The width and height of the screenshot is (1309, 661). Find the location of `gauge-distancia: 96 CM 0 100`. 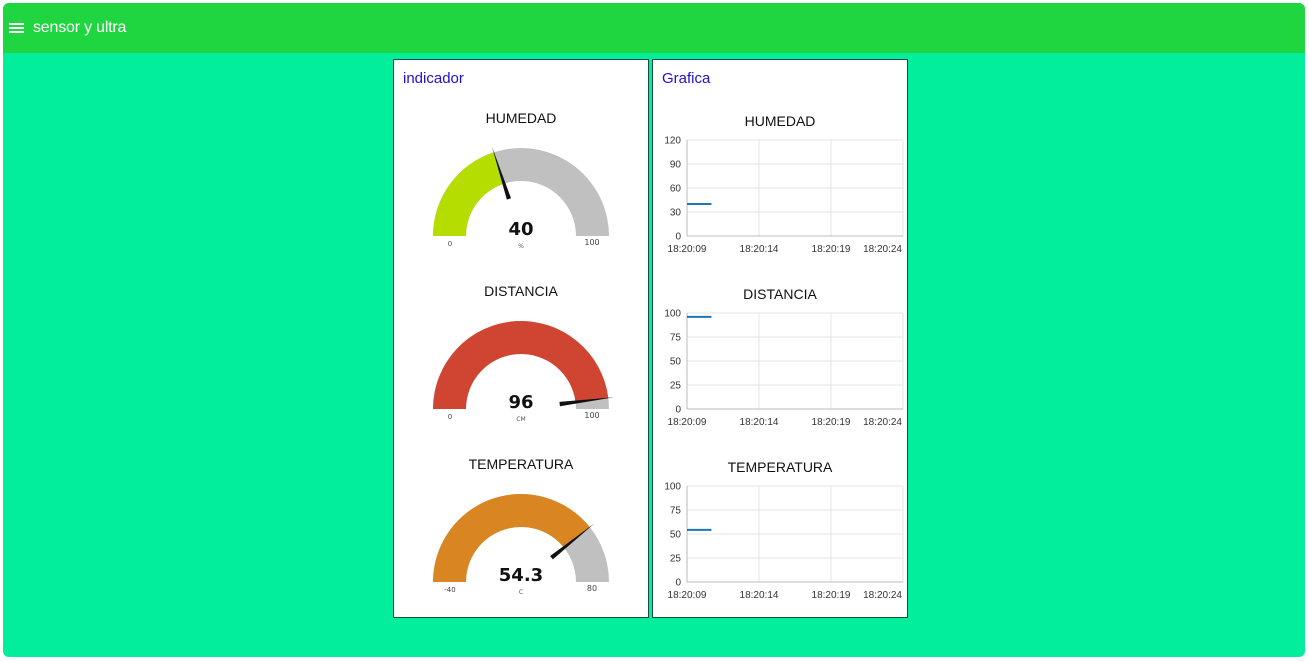

gauge-distancia: 96 CM 0 100 is located at coordinates (524, 372).